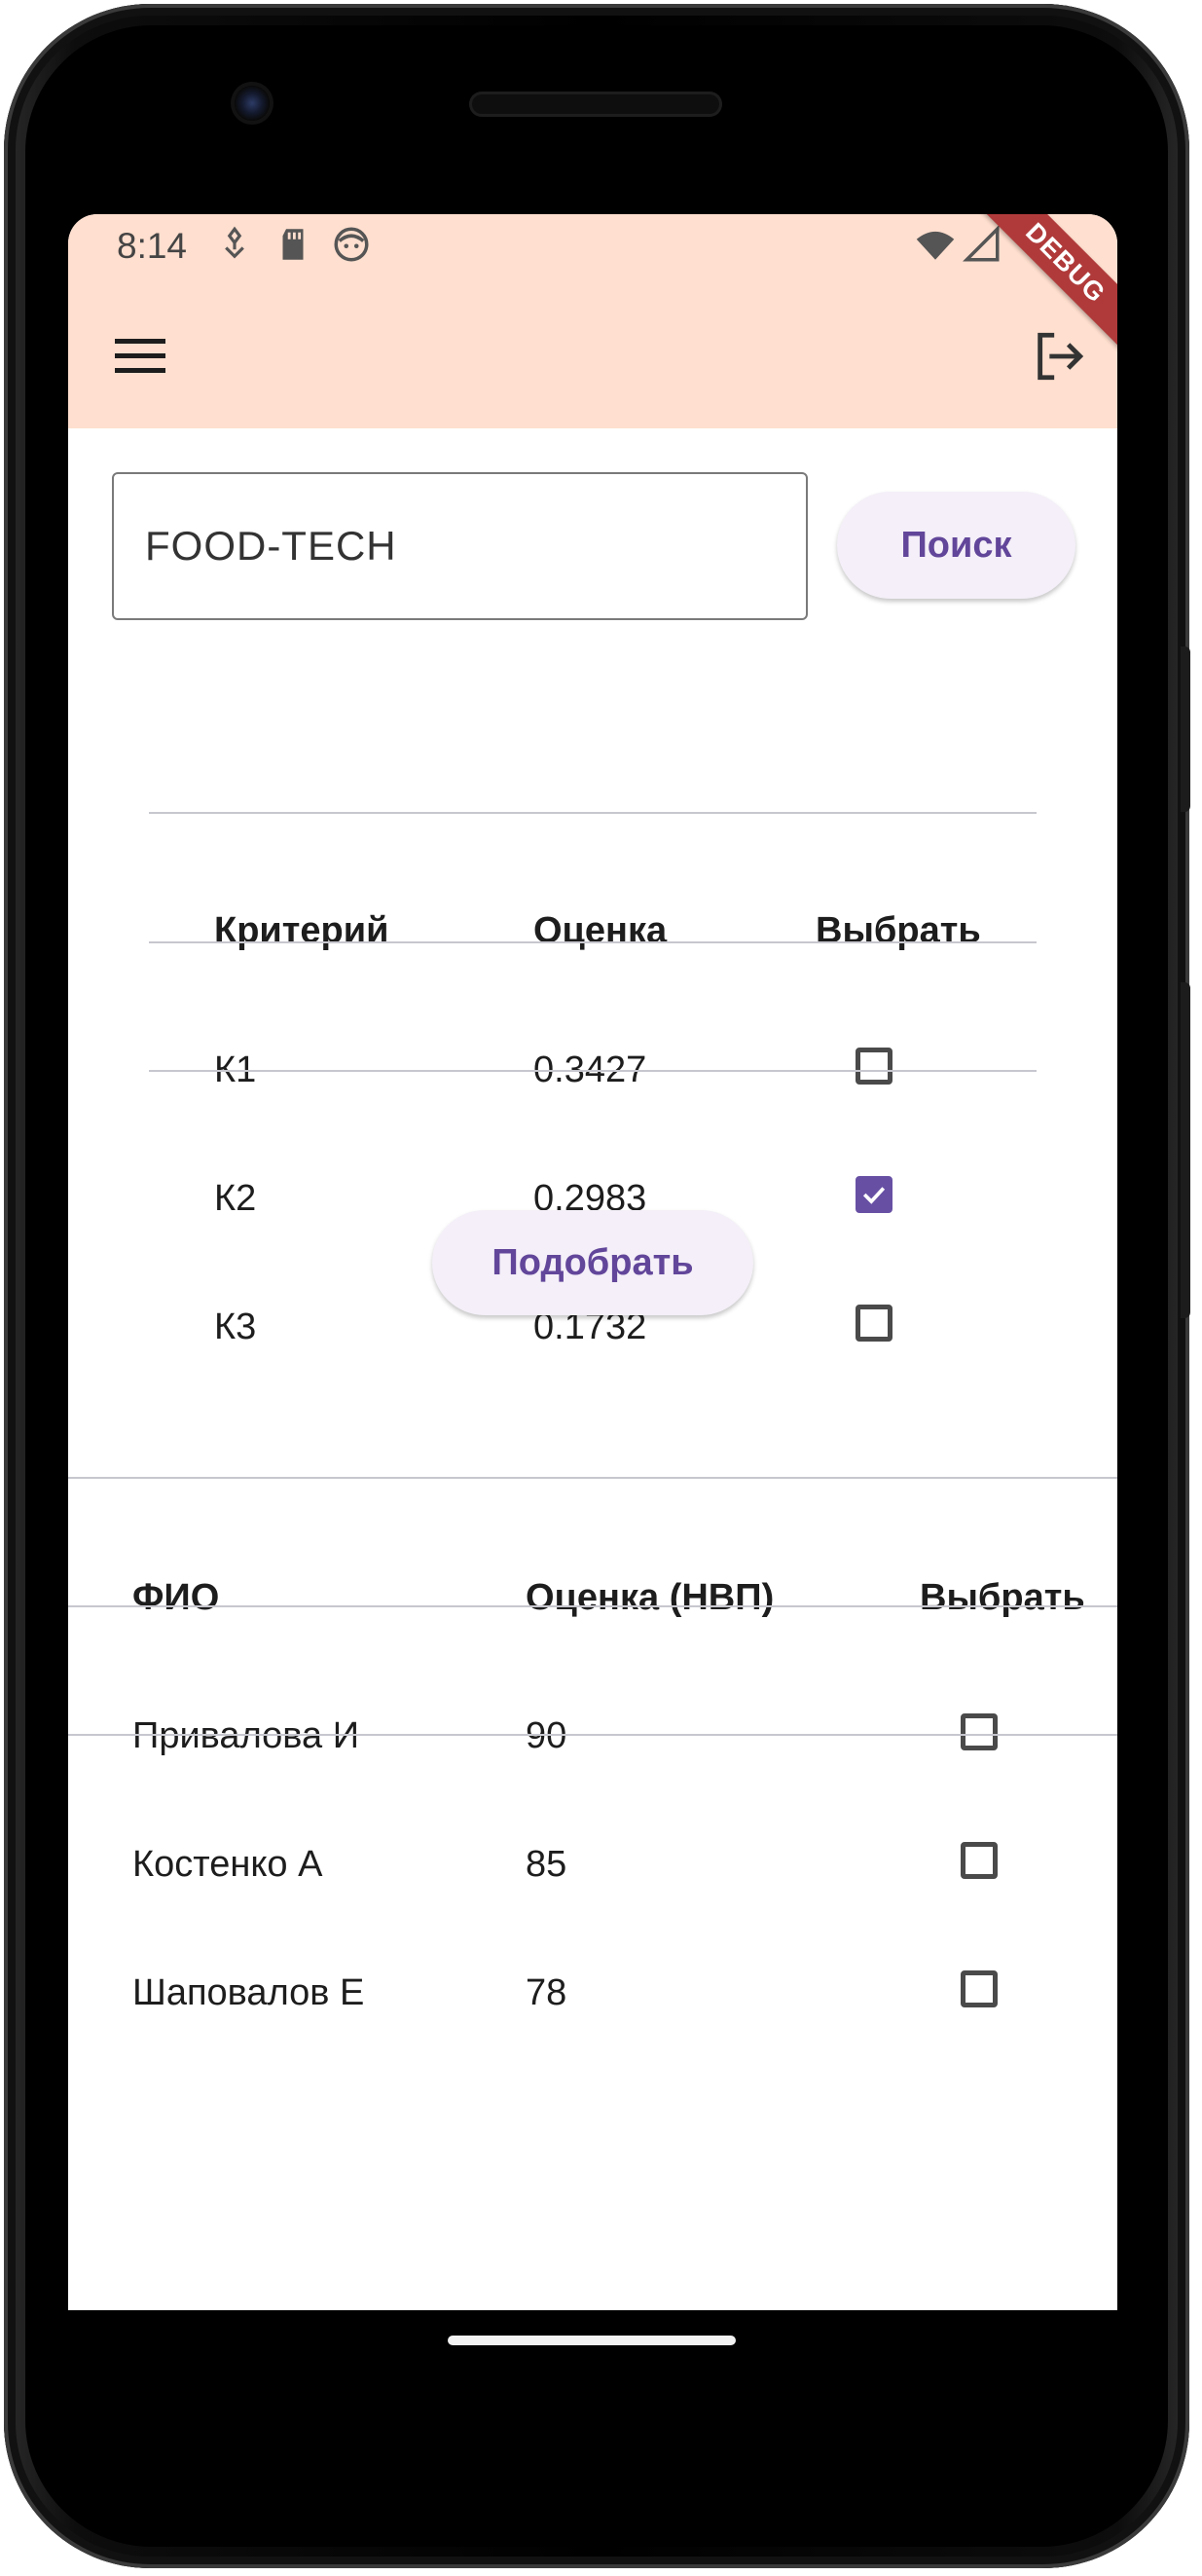  Describe the element at coordinates (252, 103) in the screenshot. I see `front-camera` at that location.